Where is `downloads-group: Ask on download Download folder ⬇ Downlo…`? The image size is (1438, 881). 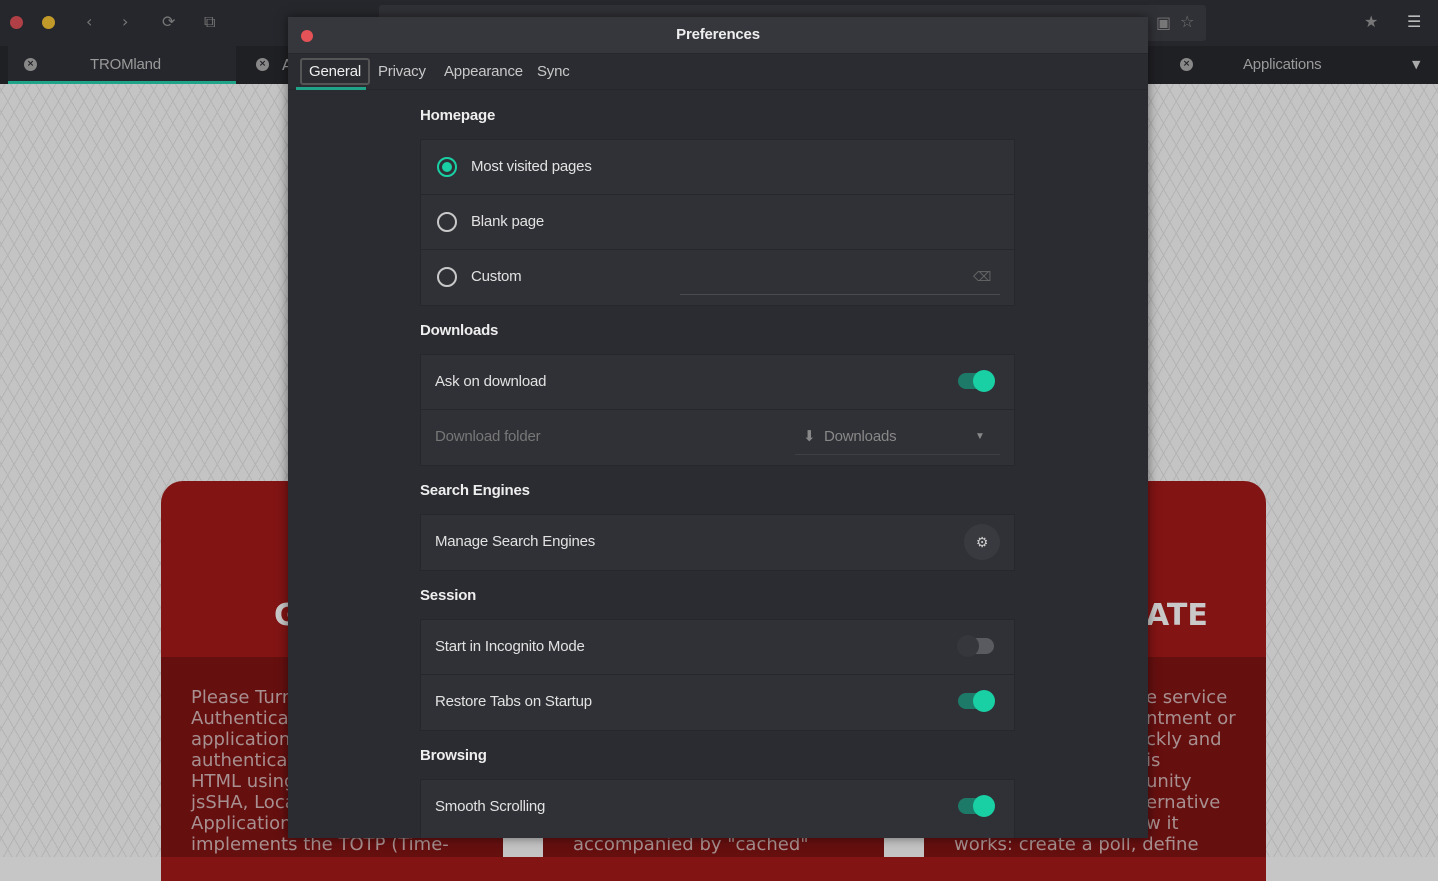
downloads-group: Ask on download Download folder ⬇ Downlo… is located at coordinates (717, 410).